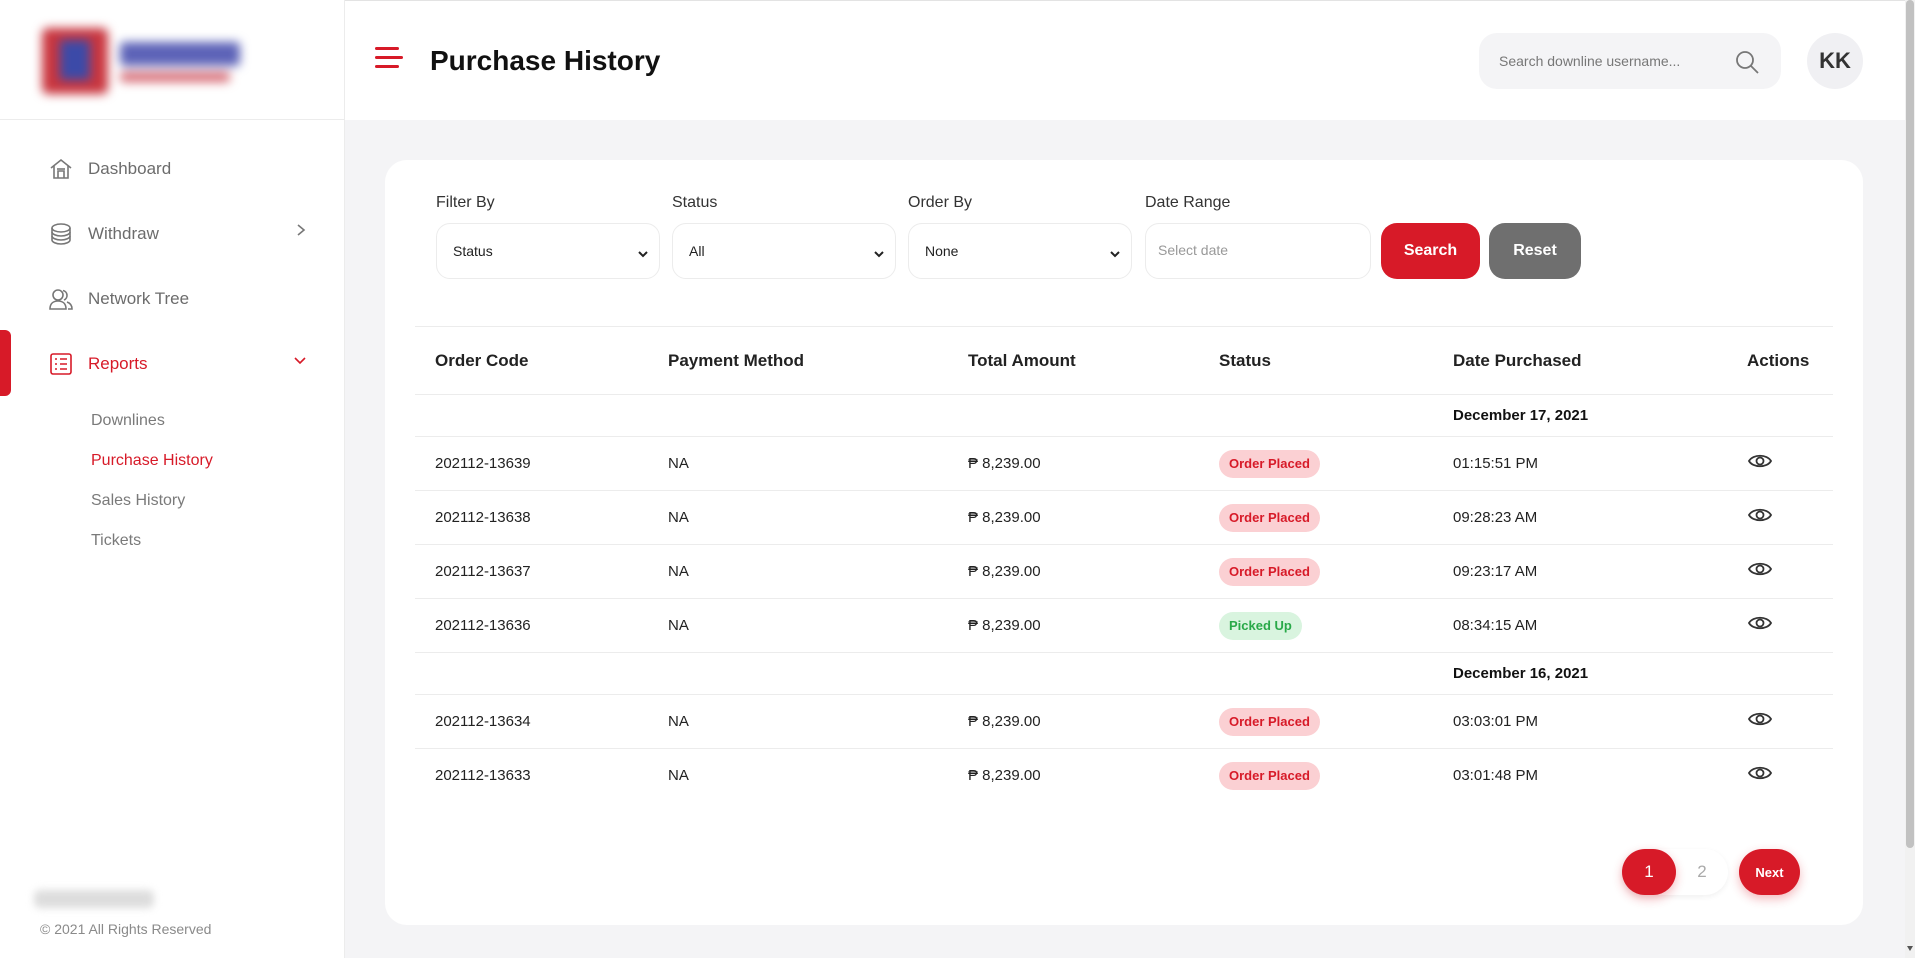 The width and height of the screenshot is (1915, 958). I want to click on filter-by-select: Status, so click(548, 251).